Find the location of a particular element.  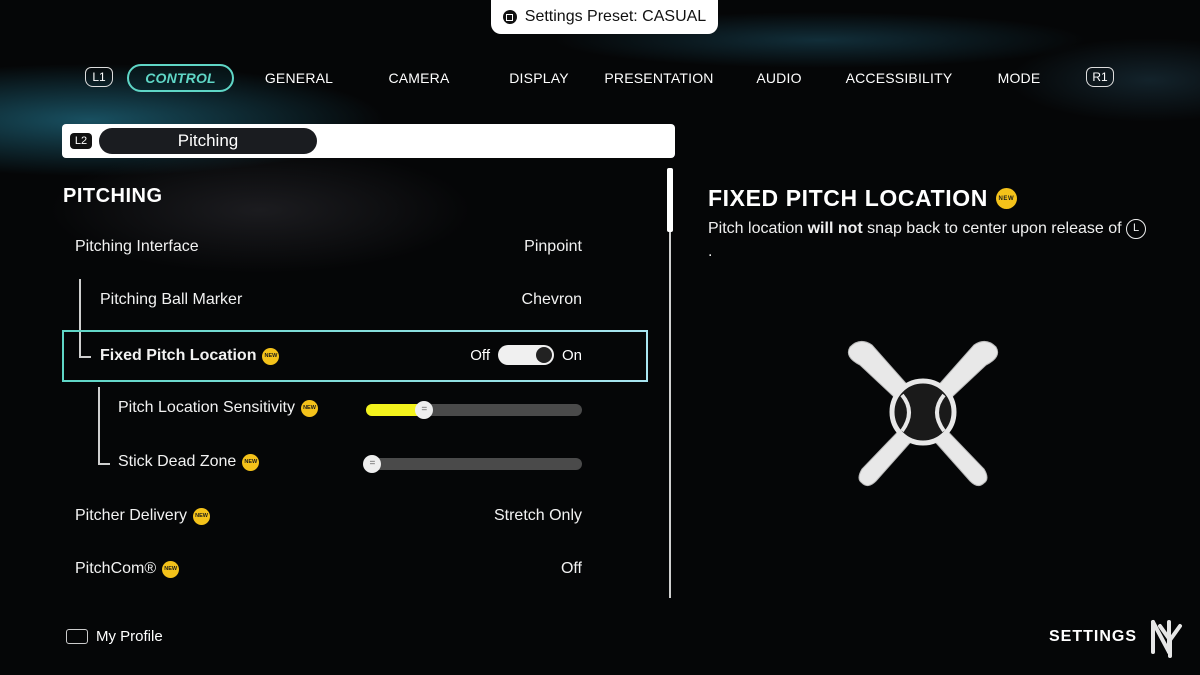

setting-value: Chevron is located at coordinates (551, 299).